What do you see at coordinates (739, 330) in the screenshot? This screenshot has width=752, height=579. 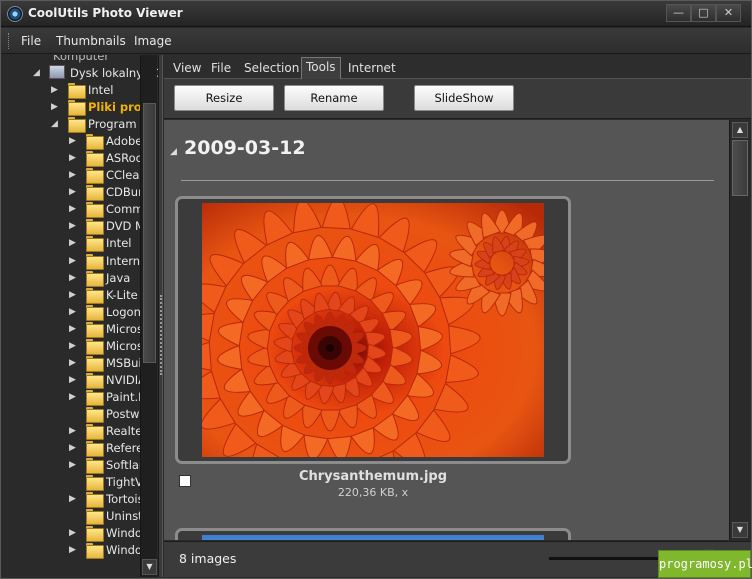 I see `thumbnail-scrollbar: ▲ ▼` at bounding box center [739, 330].